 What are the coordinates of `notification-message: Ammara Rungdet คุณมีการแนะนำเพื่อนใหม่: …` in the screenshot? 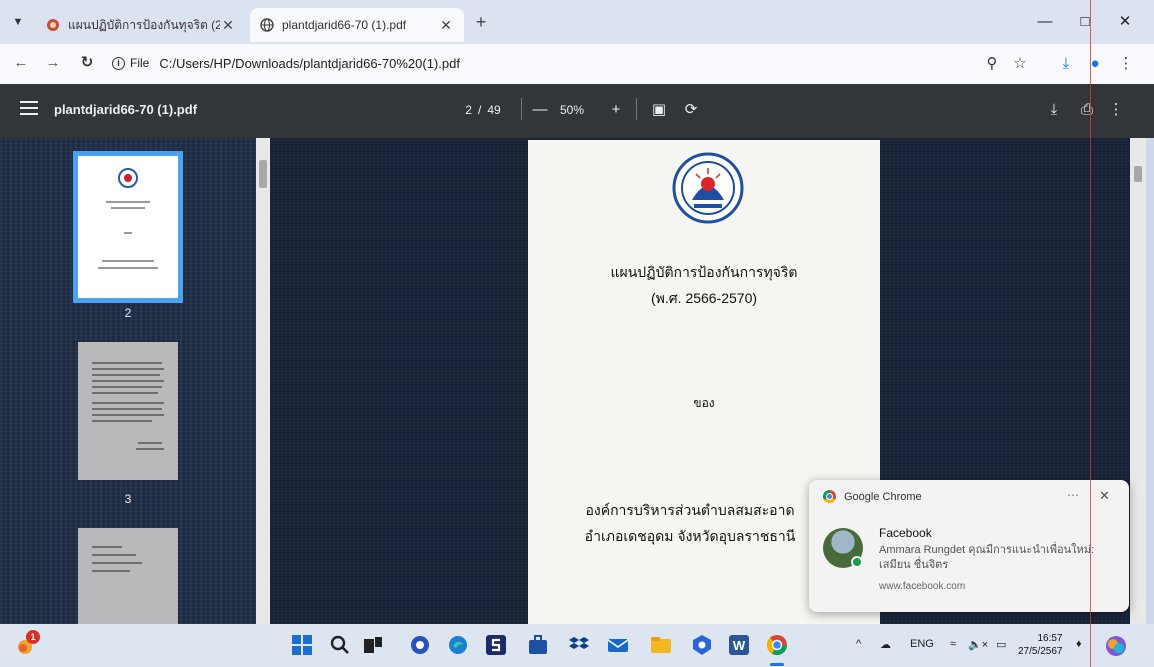 It's located at (987, 557).